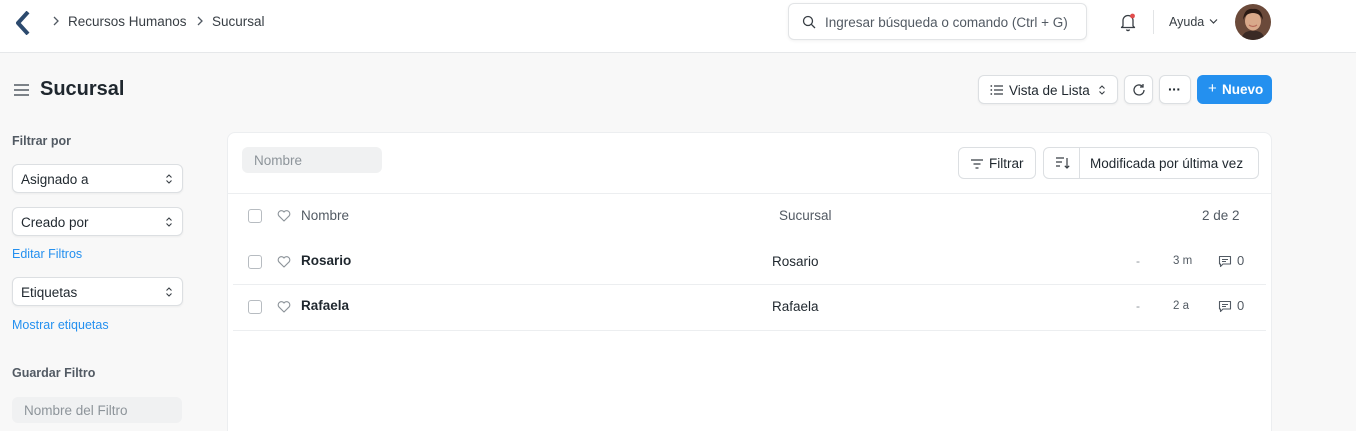  What do you see at coordinates (25, 23) in the screenshot?
I see `app-logo-icon` at bounding box center [25, 23].